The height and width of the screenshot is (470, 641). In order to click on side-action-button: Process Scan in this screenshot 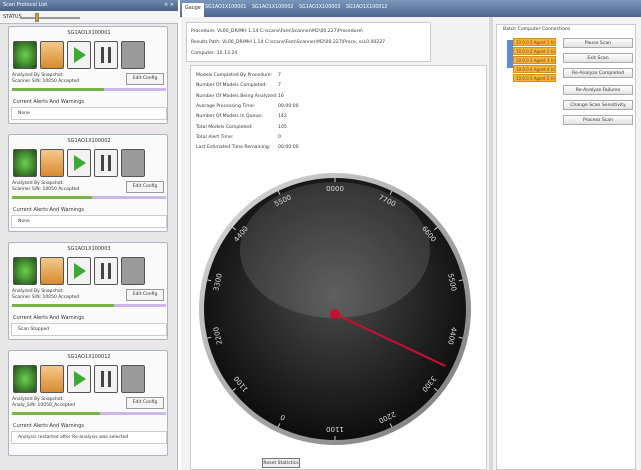, I will do `click(598, 120)`.